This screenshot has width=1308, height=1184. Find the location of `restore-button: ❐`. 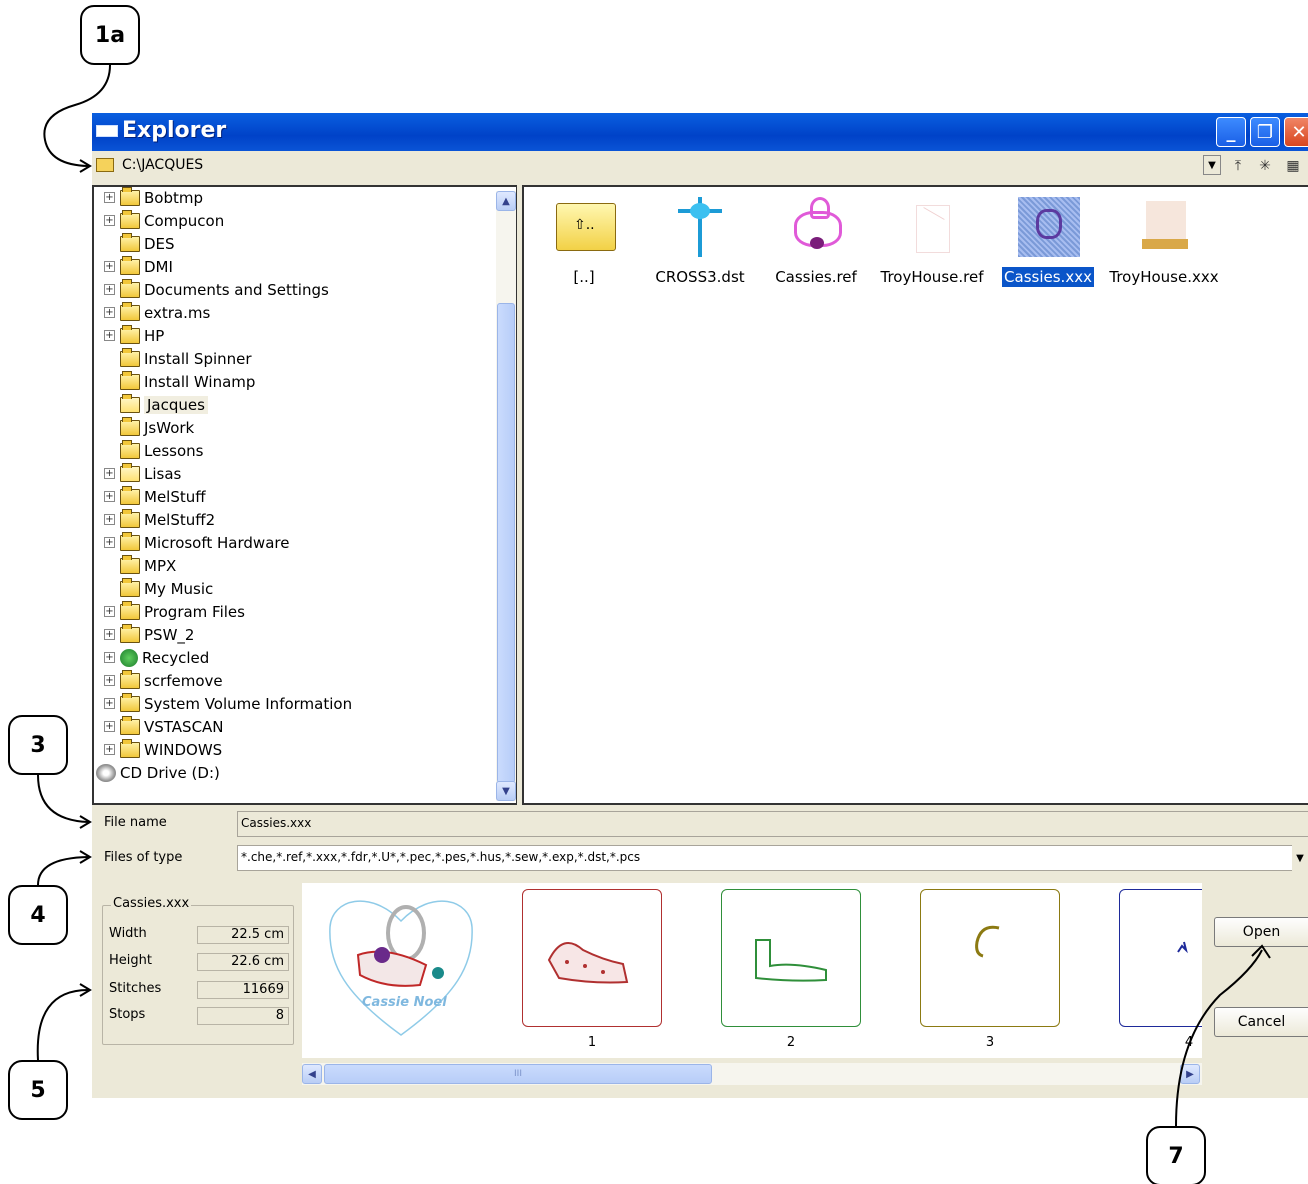

restore-button: ❐ is located at coordinates (1265, 132).